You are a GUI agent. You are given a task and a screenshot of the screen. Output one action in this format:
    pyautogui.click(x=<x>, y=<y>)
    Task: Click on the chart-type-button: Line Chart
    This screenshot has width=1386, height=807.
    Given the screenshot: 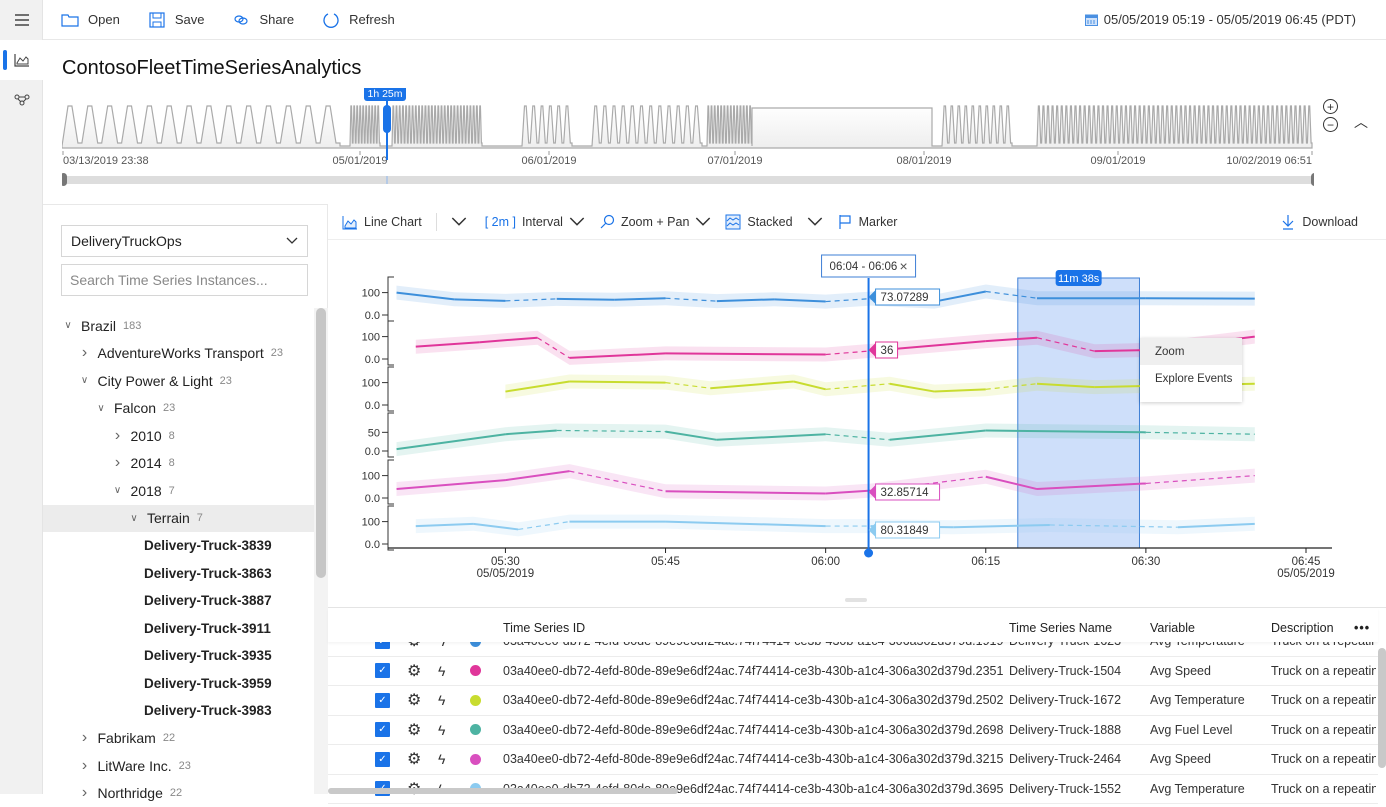 What is the action you would take?
    pyautogui.click(x=382, y=222)
    